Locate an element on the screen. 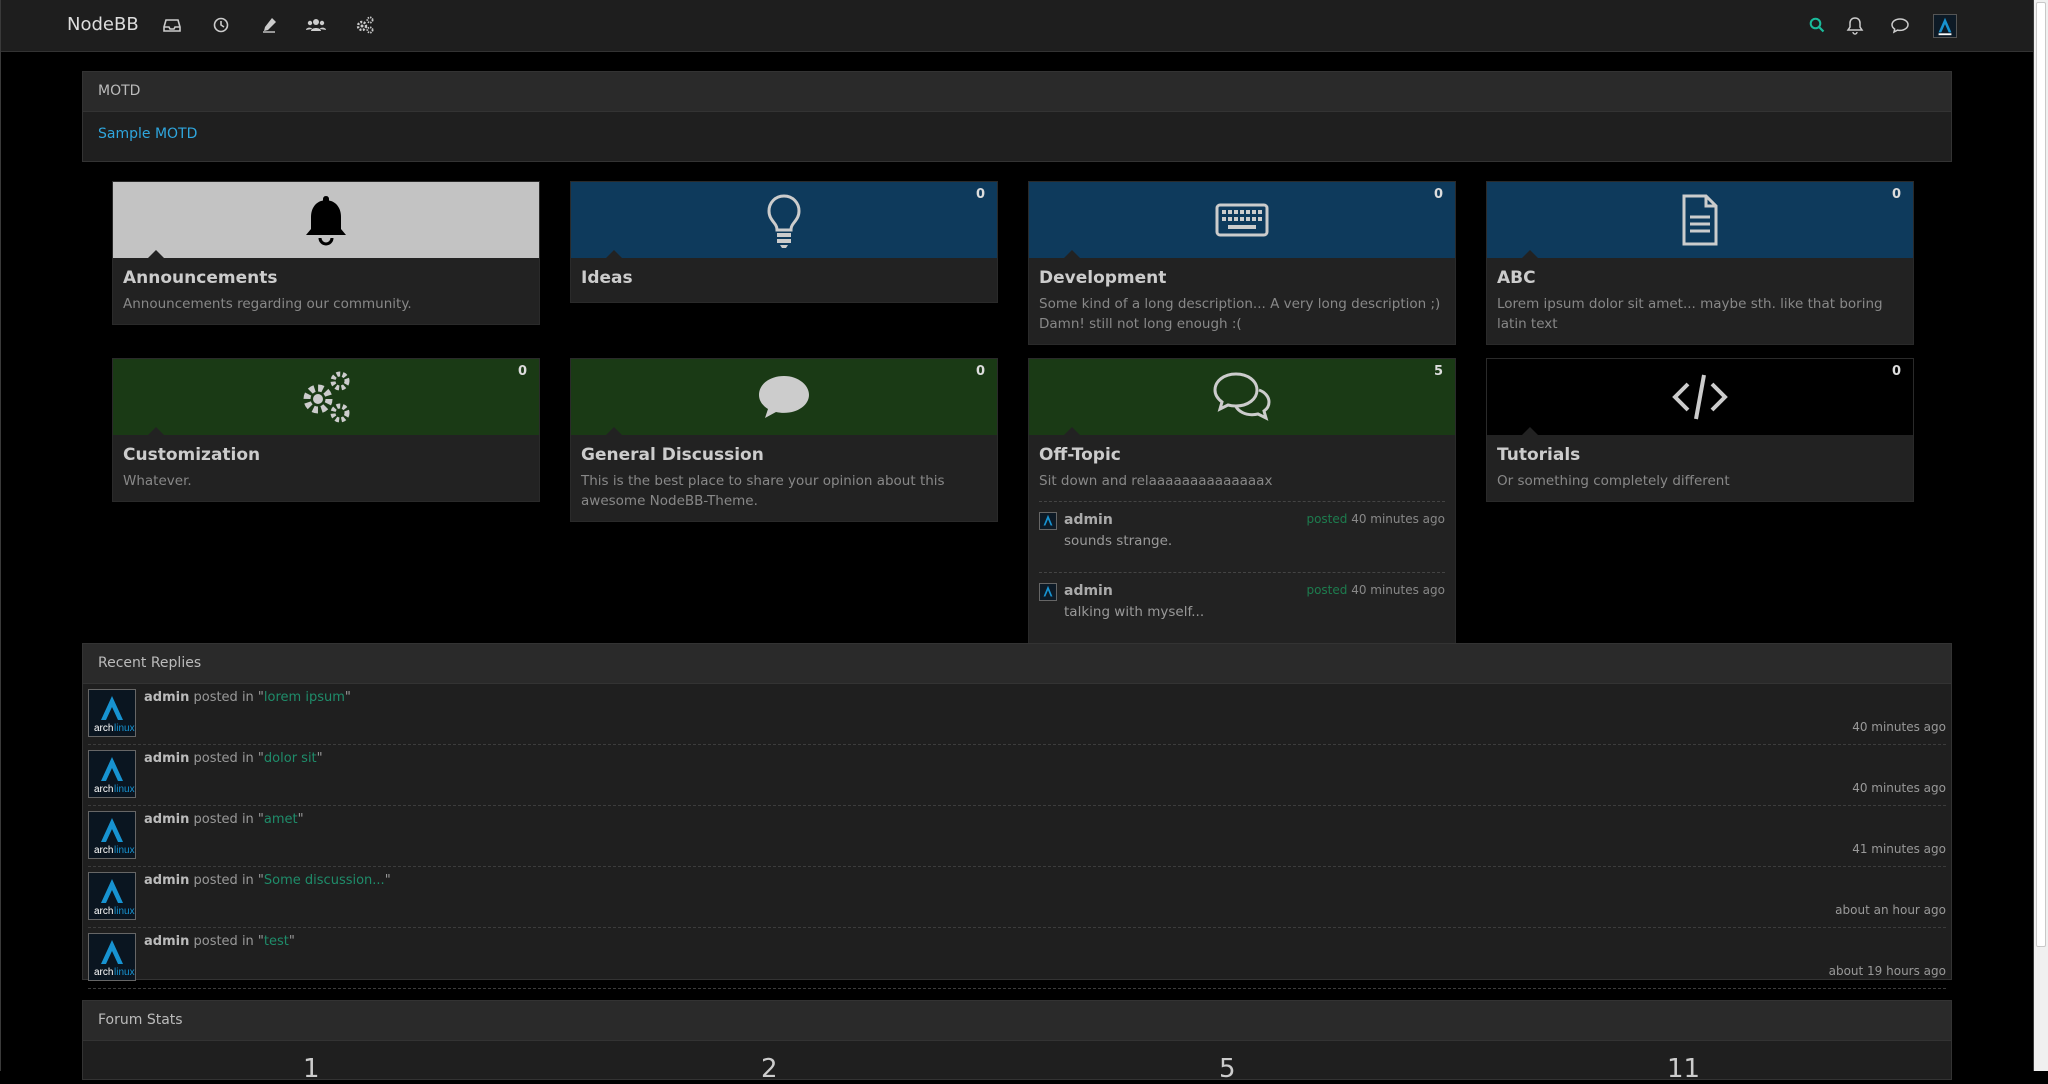  brand-logo: NodeBB is located at coordinates (103, 24).